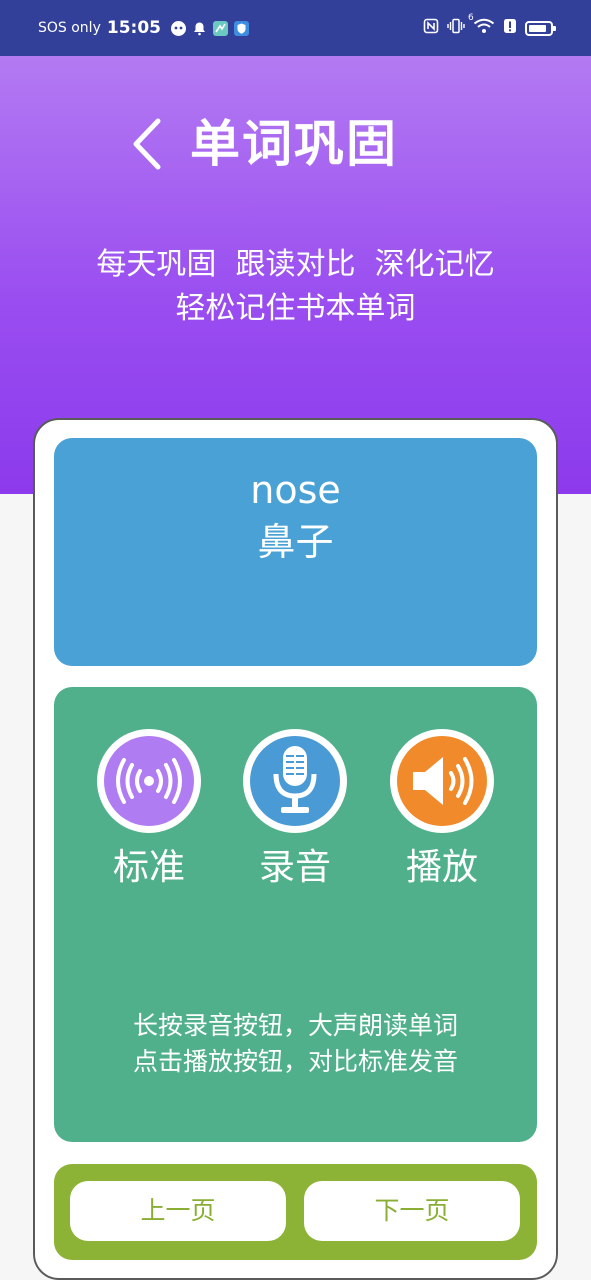 This screenshot has height=1280, width=591. I want to click on word-chinese: 鼻子, so click(295, 542).